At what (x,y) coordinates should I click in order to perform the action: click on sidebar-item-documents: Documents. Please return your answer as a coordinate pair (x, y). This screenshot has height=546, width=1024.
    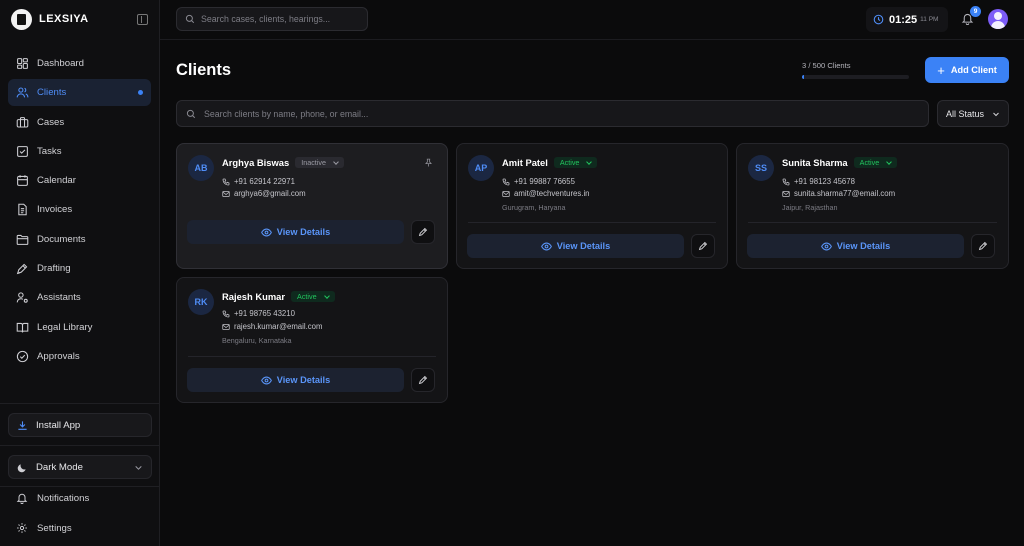
    Looking at the image, I should click on (79, 239).